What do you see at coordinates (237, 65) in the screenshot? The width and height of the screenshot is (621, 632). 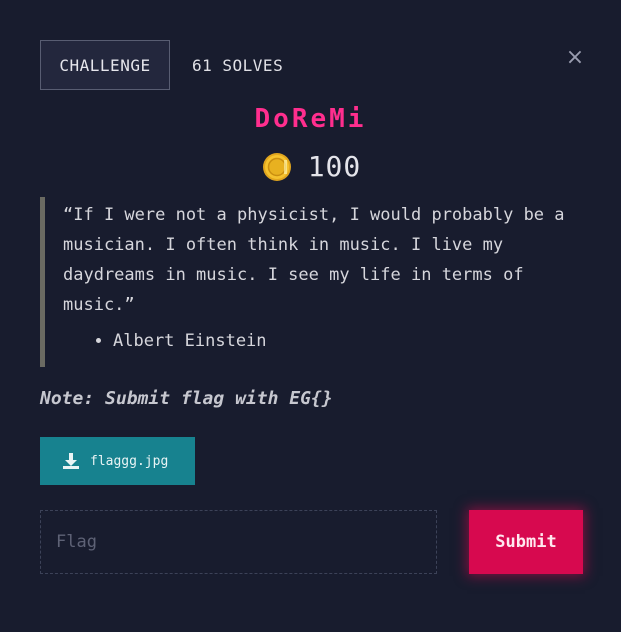 I see `tab-solves: 61 SOLVES` at bounding box center [237, 65].